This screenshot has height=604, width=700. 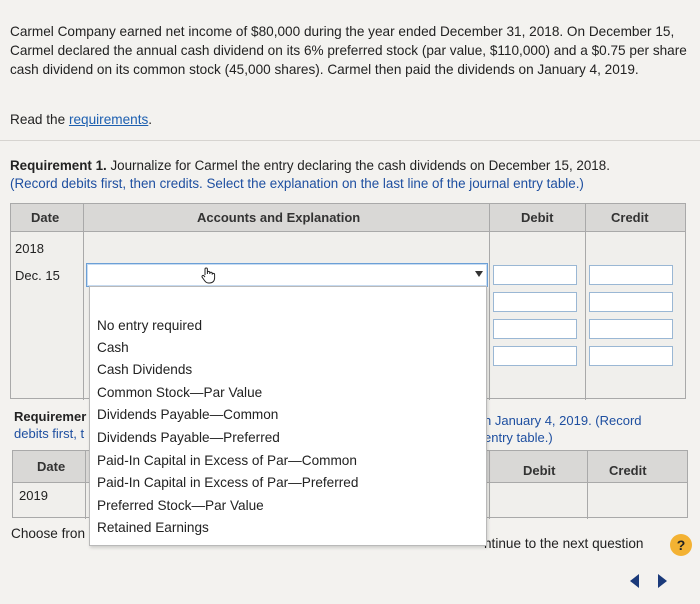 What do you see at coordinates (479, 274) in the screenshot?
I see `chevron-down-icon` at bounding box center [479, 274].